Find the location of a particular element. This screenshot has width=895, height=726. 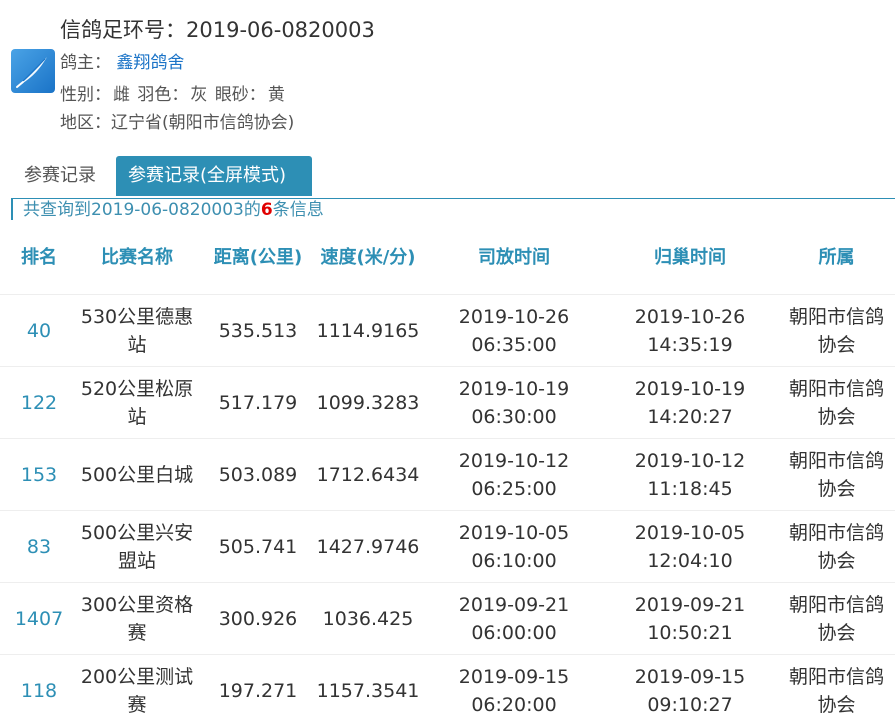

rank-cell: 118 is located at coordinates (39, 690).